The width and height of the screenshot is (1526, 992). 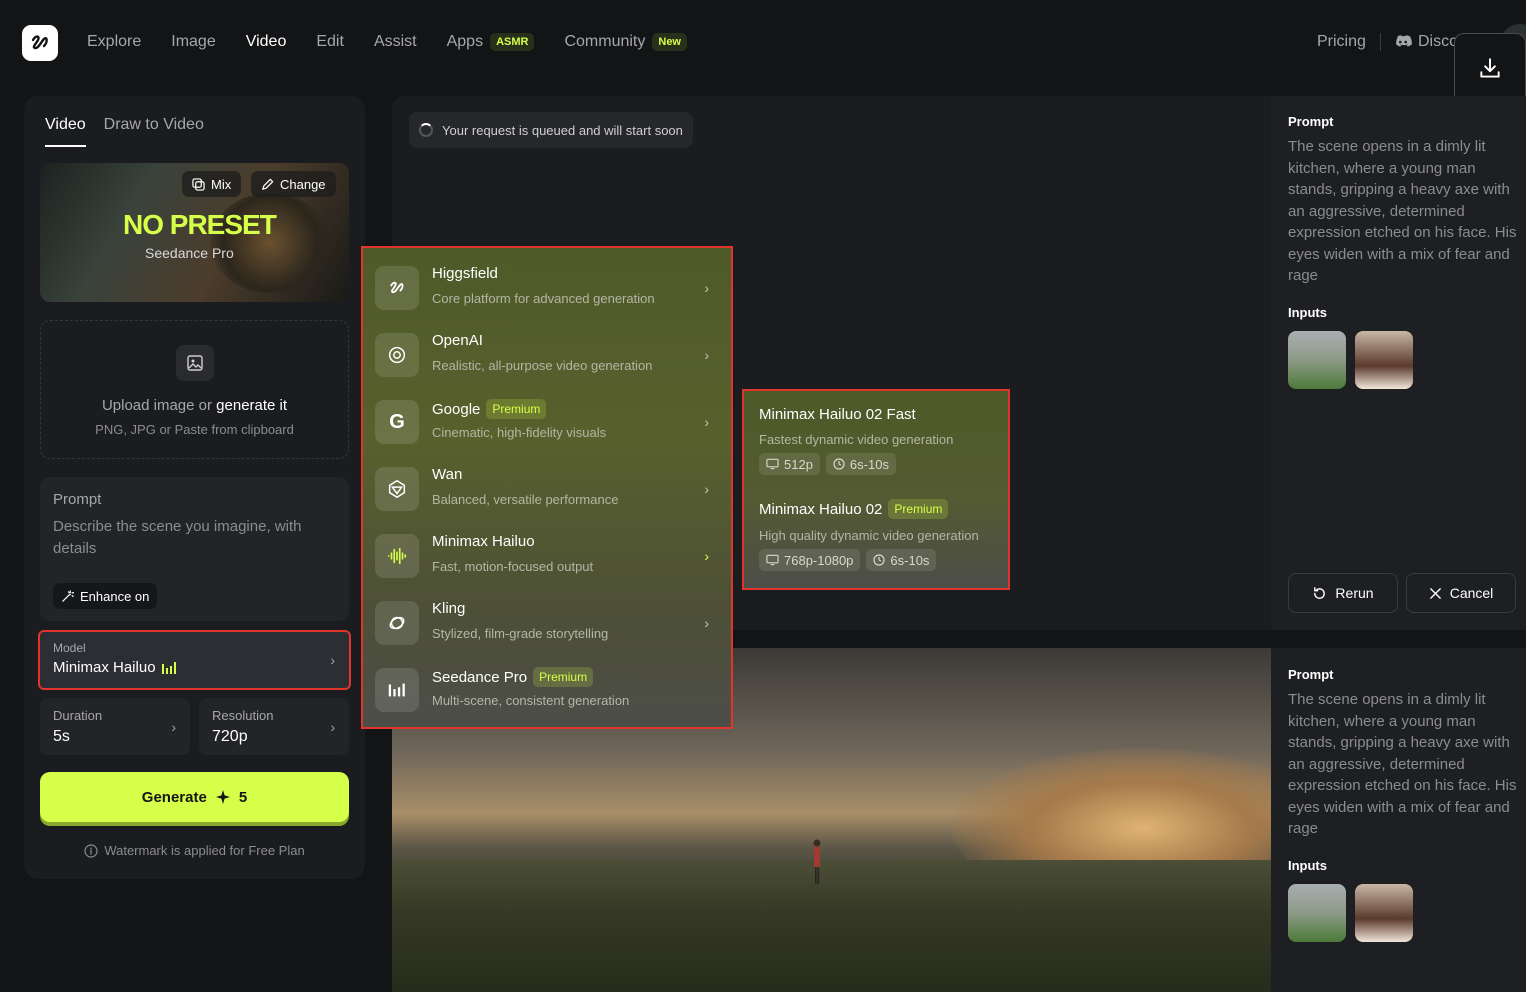 What do you see at coordinates (1461, 593) in the screenshot?
I see `cancel-button: Cancel` at bounding box center [1461, 593].